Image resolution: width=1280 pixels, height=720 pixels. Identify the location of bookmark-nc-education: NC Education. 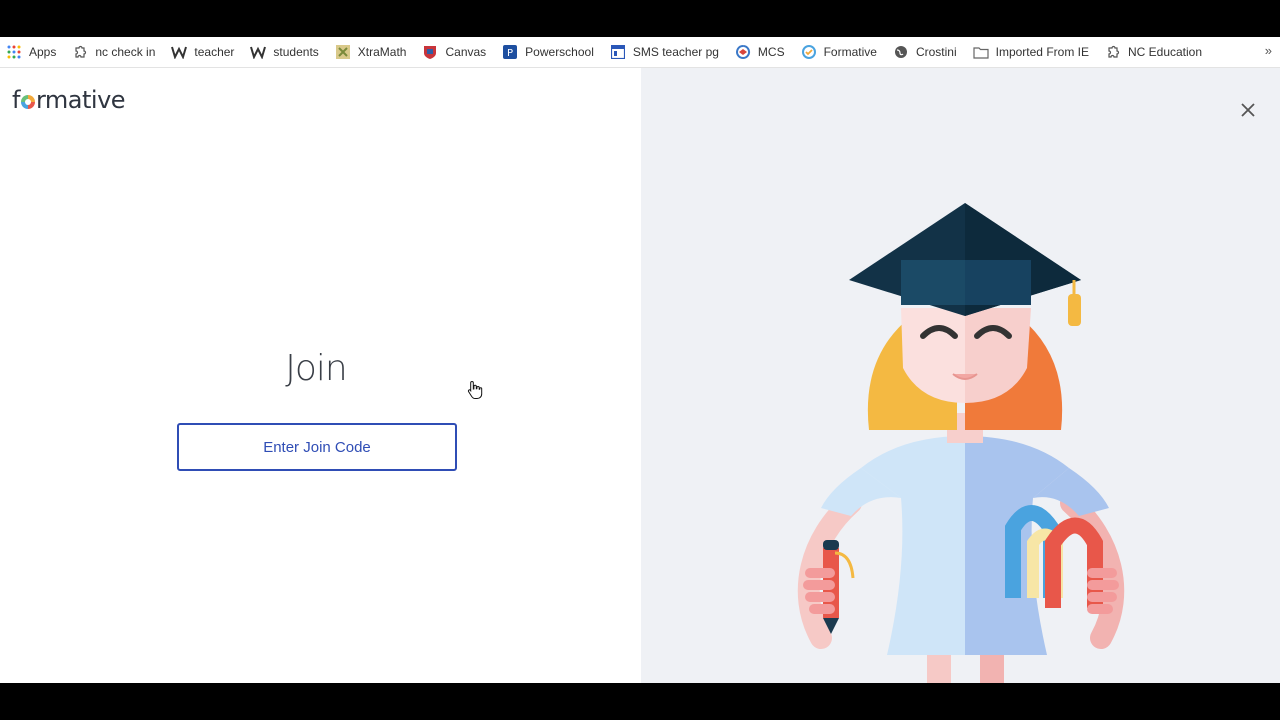
(1153, 52).